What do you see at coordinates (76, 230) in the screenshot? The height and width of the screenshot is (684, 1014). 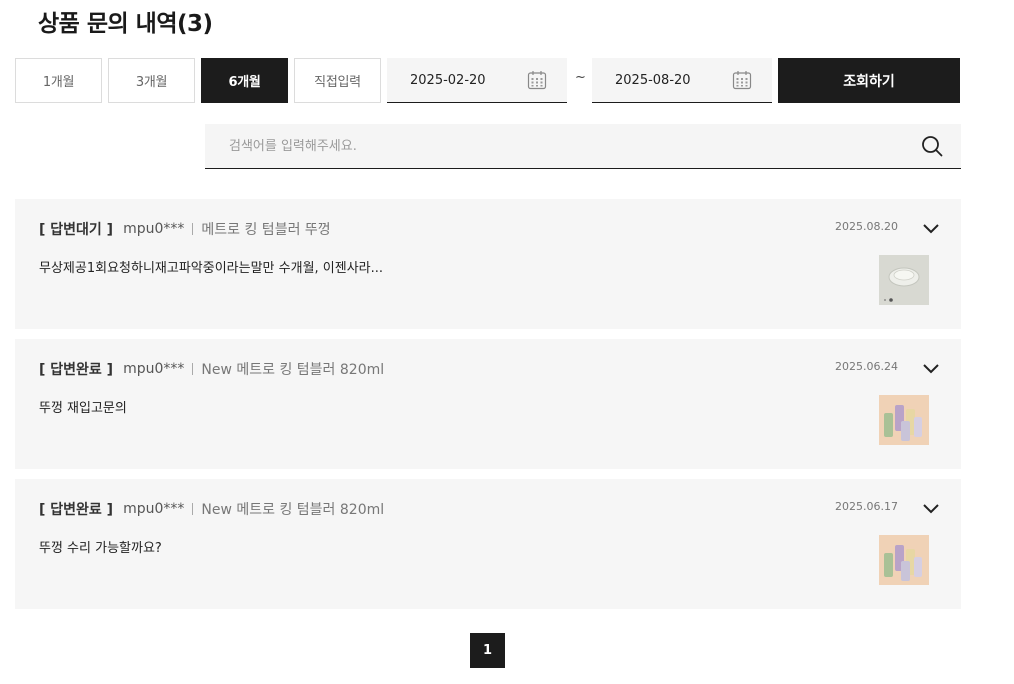 I see `answer-status: [ 답변대기 ]` at bounding box center [76, 230].